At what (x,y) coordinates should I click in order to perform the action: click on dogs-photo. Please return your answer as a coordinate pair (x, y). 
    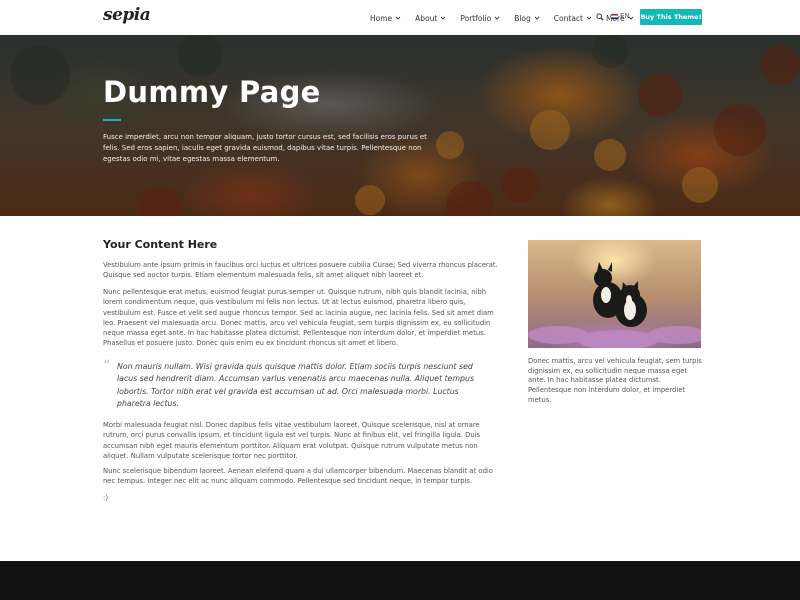
    Looking at the image, I should click on (614, 294).